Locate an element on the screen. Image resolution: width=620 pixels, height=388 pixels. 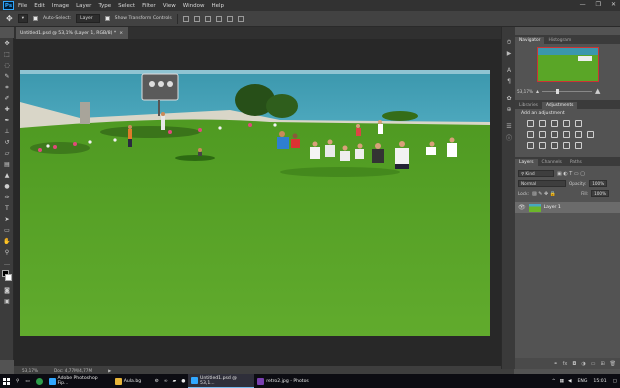
brightness-contrast-icon is located at coordinates (530, 123).